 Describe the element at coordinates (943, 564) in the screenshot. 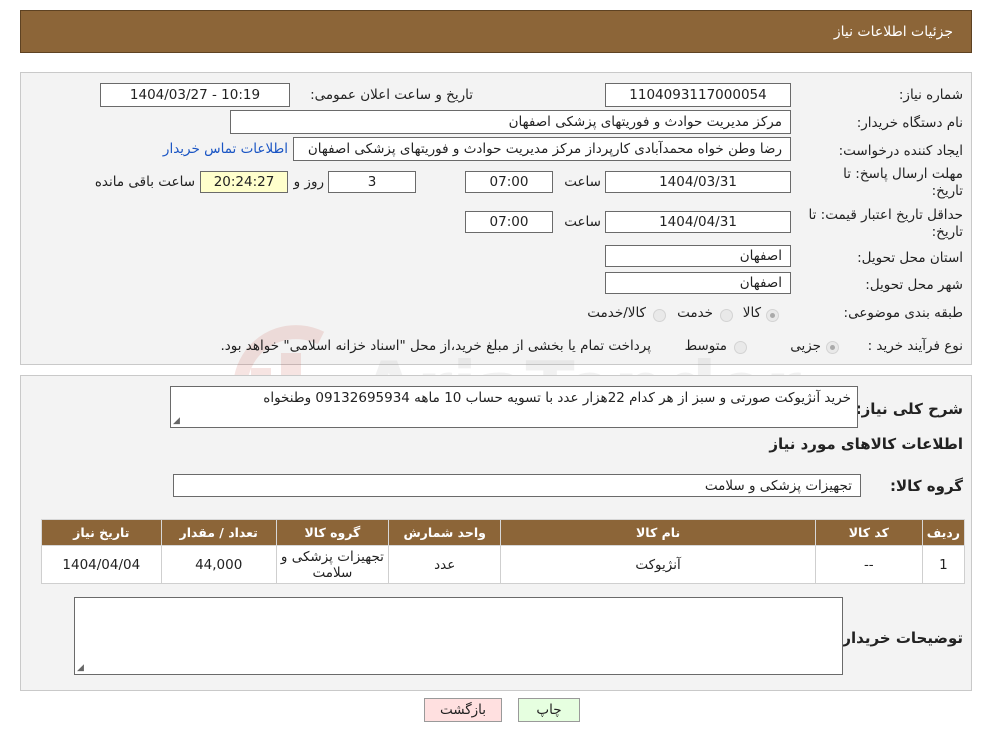

I see `cell-row-number: 1` at that location.